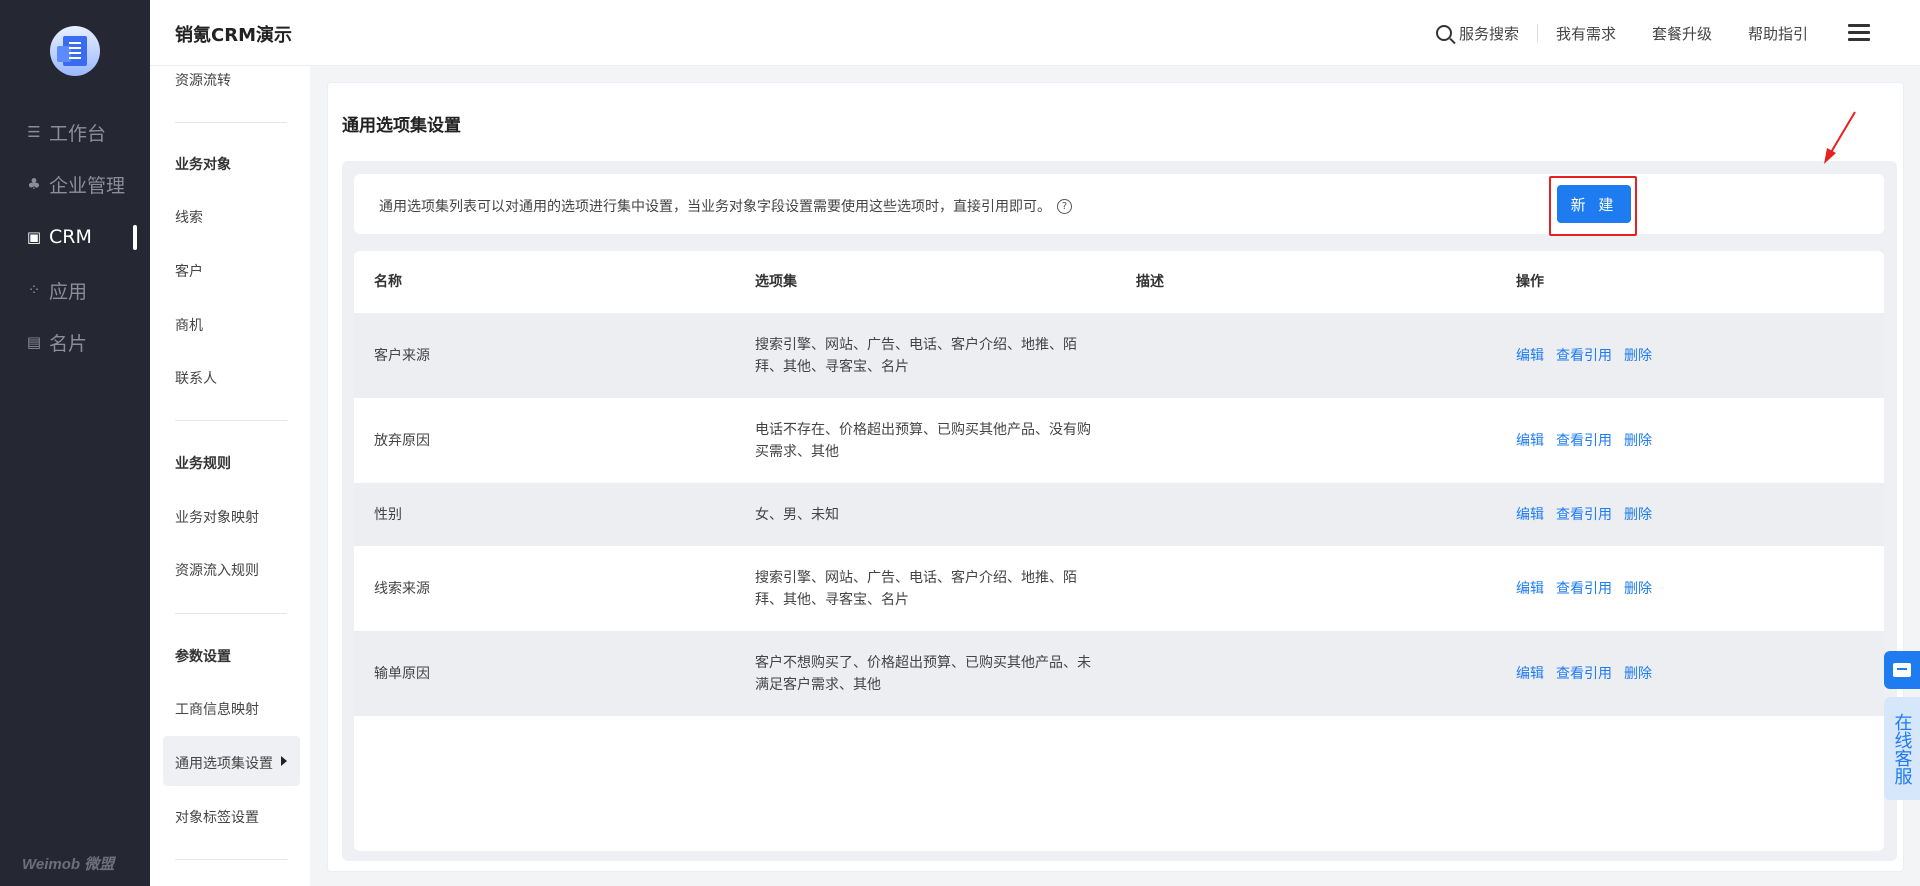  I want to click on new-button: 新 建, so click(1594, 204).